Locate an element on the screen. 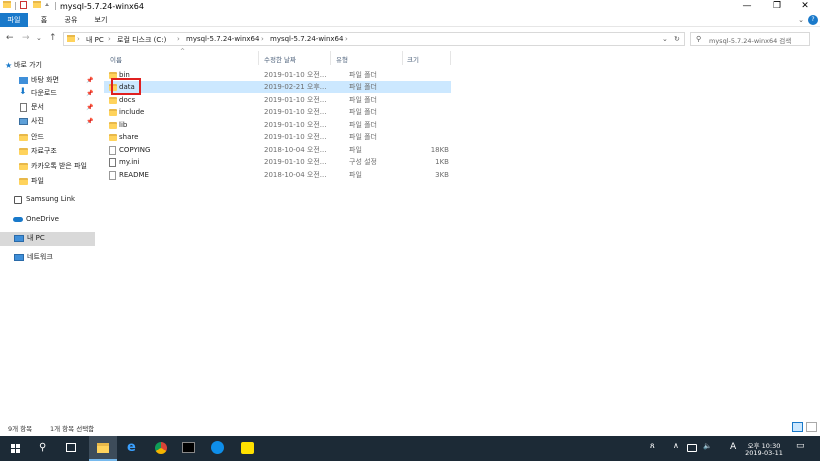 The image size is (820, 461). taskbar-chrome is located at coordinates (161, 448).